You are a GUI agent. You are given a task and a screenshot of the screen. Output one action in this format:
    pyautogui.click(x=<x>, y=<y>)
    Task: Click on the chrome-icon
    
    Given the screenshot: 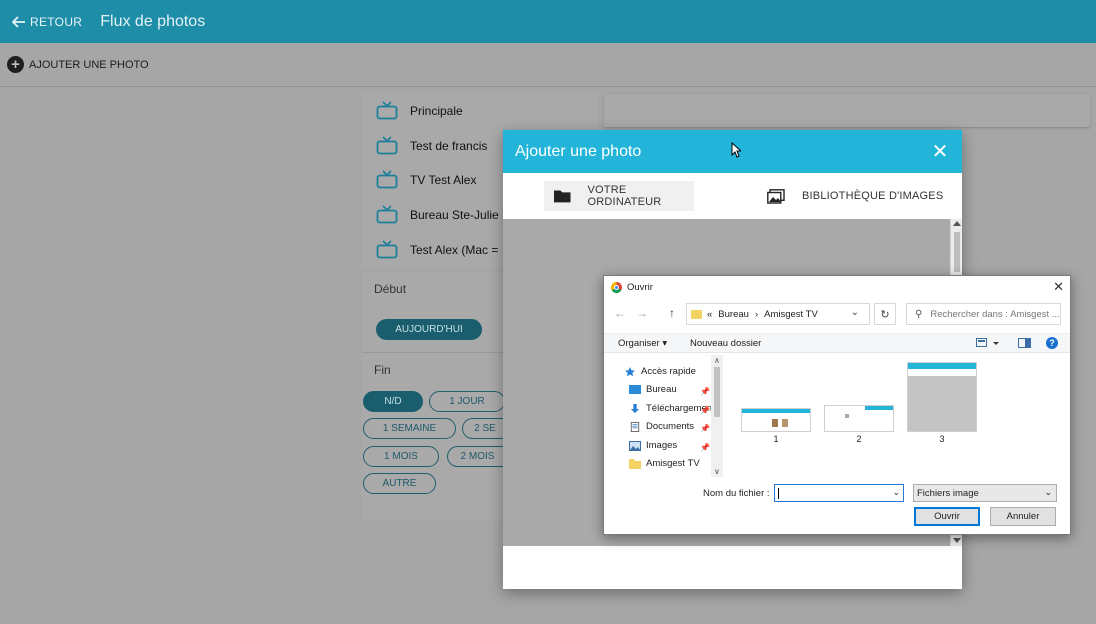 What is the action you would take?
    pyautogui.click(x=616, y=287)
    